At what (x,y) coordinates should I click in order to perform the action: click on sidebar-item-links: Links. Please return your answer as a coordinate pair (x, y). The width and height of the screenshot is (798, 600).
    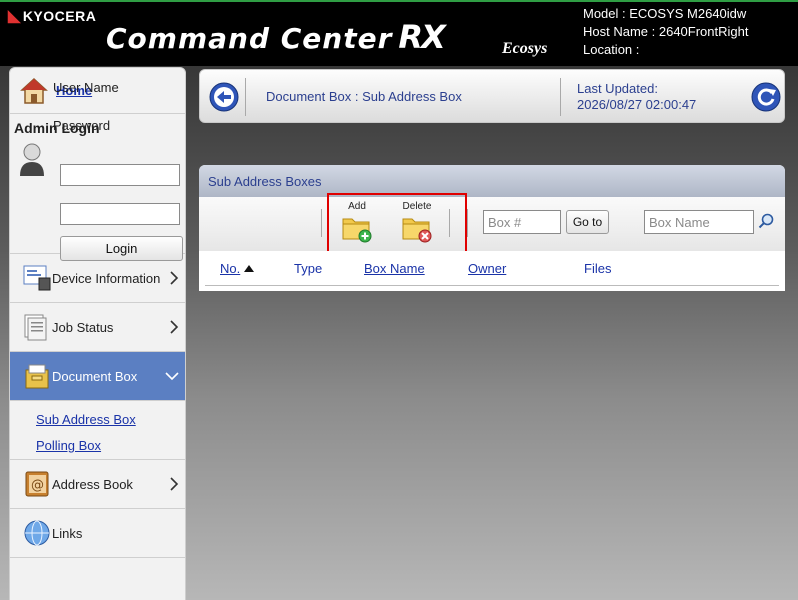
    Looking at the image, I should click on (97, 533).